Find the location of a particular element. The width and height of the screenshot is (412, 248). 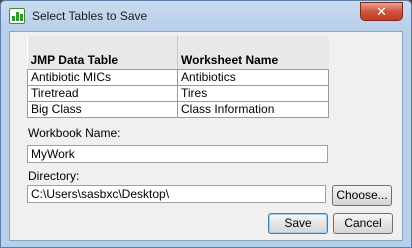

column-header-data-table: JMP Data Table is located at coordinates (102, 53).